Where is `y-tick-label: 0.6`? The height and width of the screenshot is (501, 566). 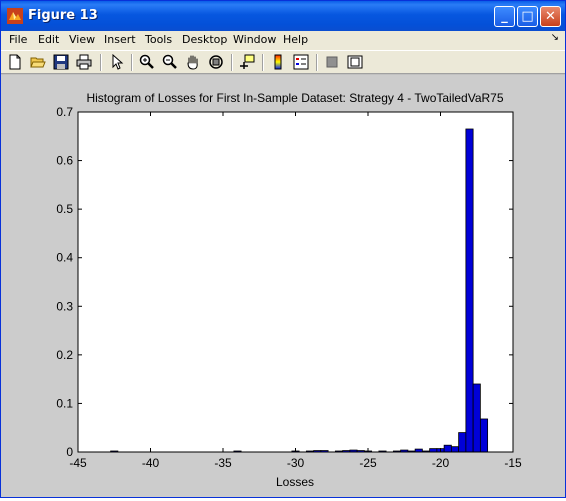 y-tick-label: 0.6 is located at coordinates (64, 161).